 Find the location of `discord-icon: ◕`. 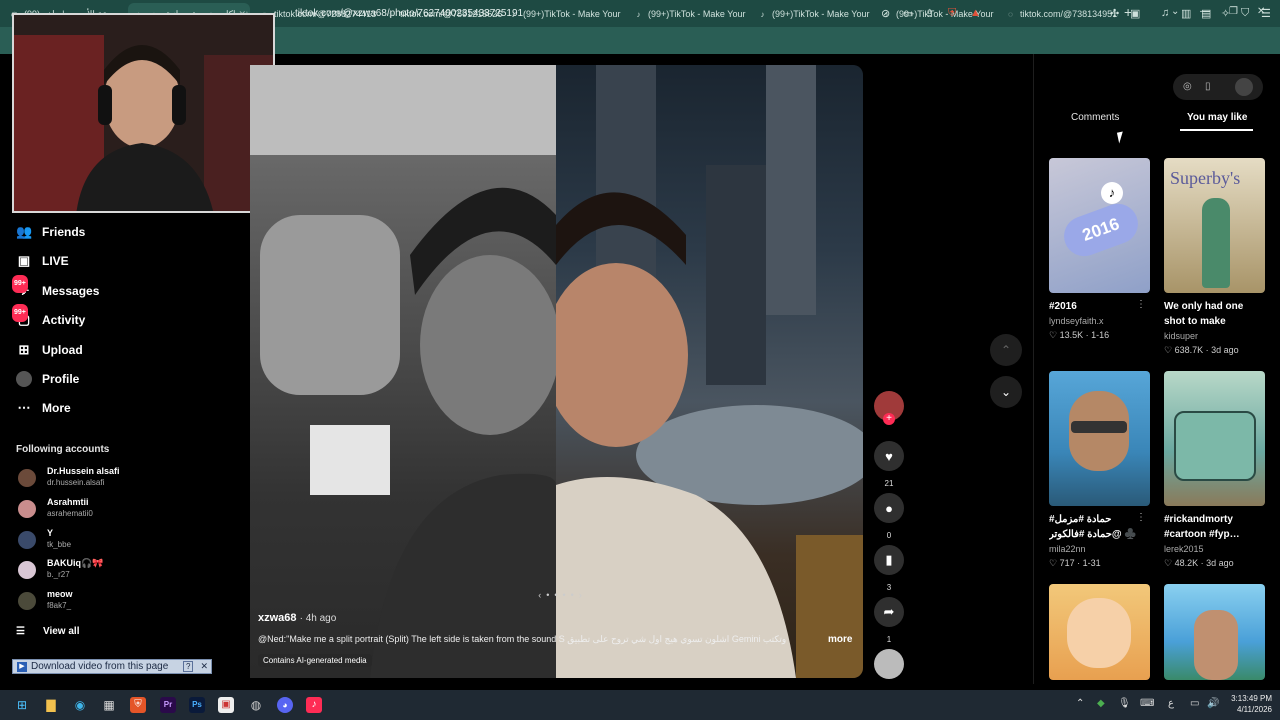

discord-icon: ◕ is located at coordinates (285, 705).